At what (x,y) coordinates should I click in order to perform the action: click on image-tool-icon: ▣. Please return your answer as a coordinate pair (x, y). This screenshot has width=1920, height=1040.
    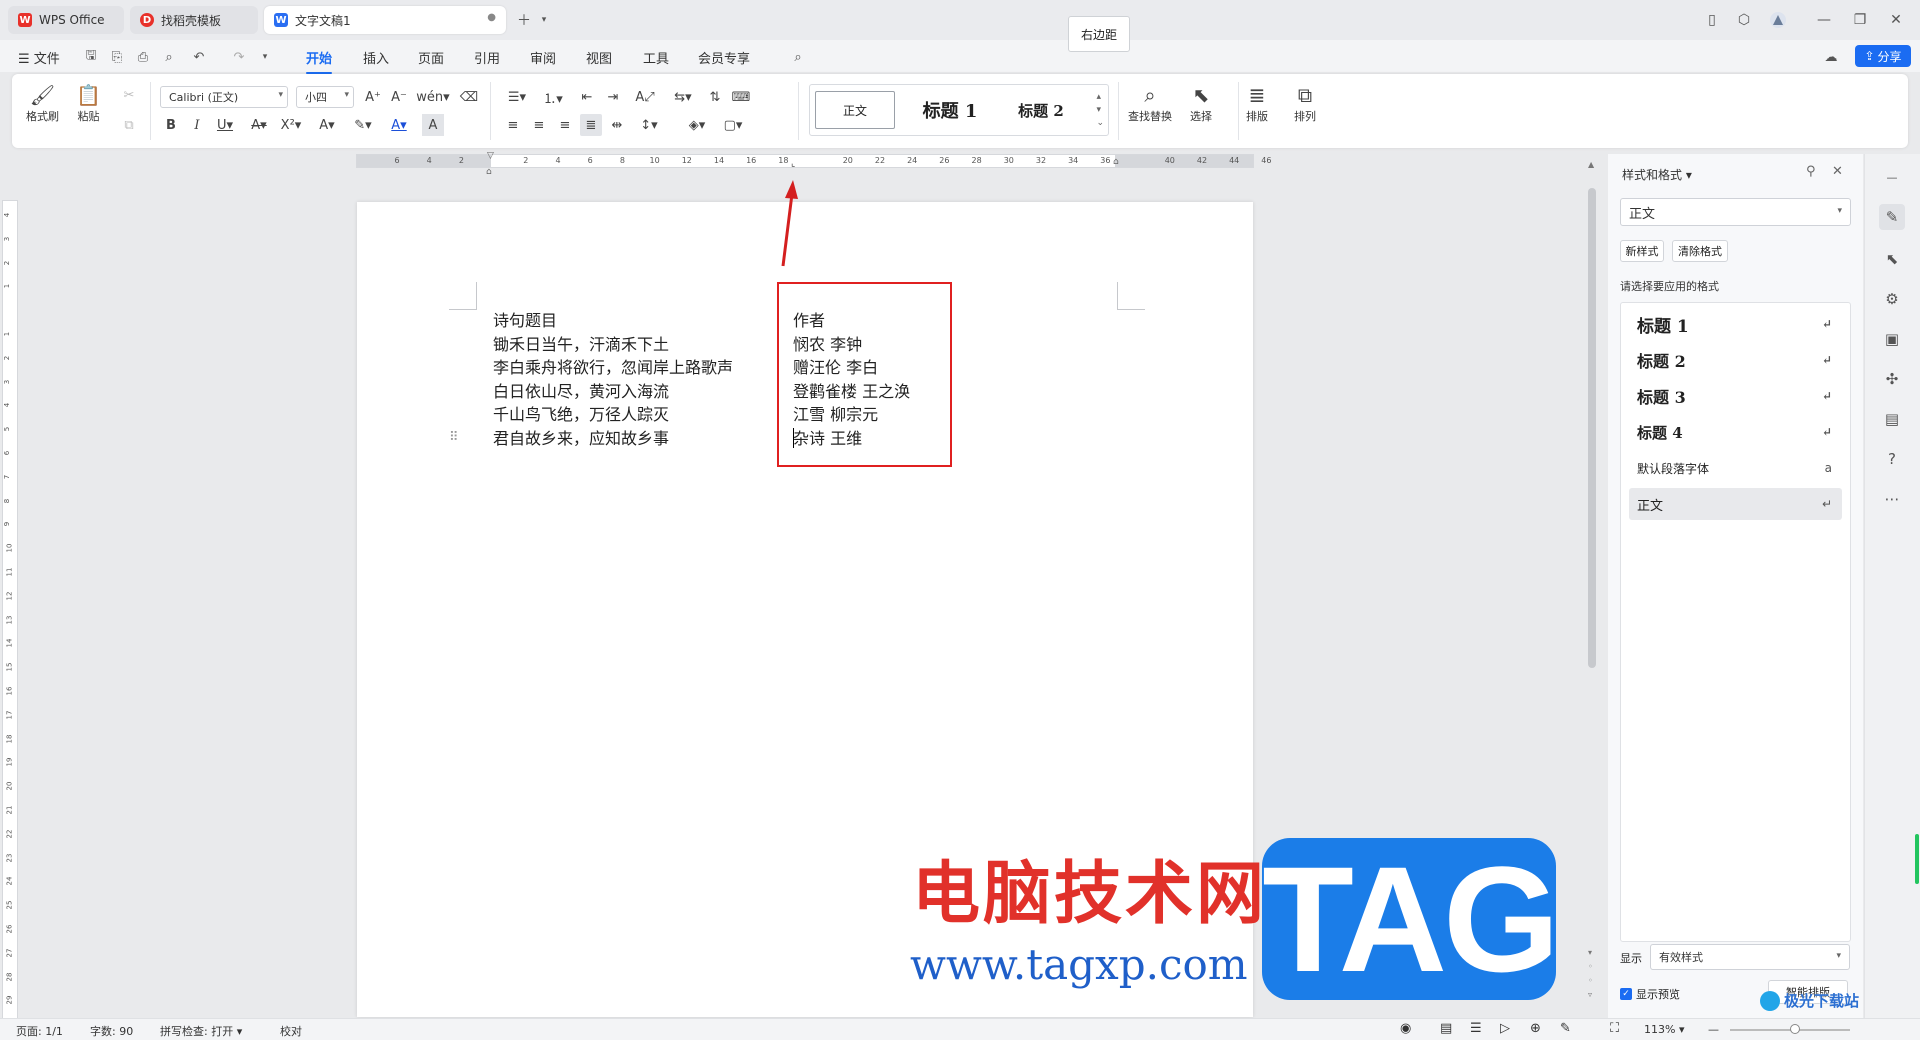
    Looking at the image, I should click on (1892, 339).